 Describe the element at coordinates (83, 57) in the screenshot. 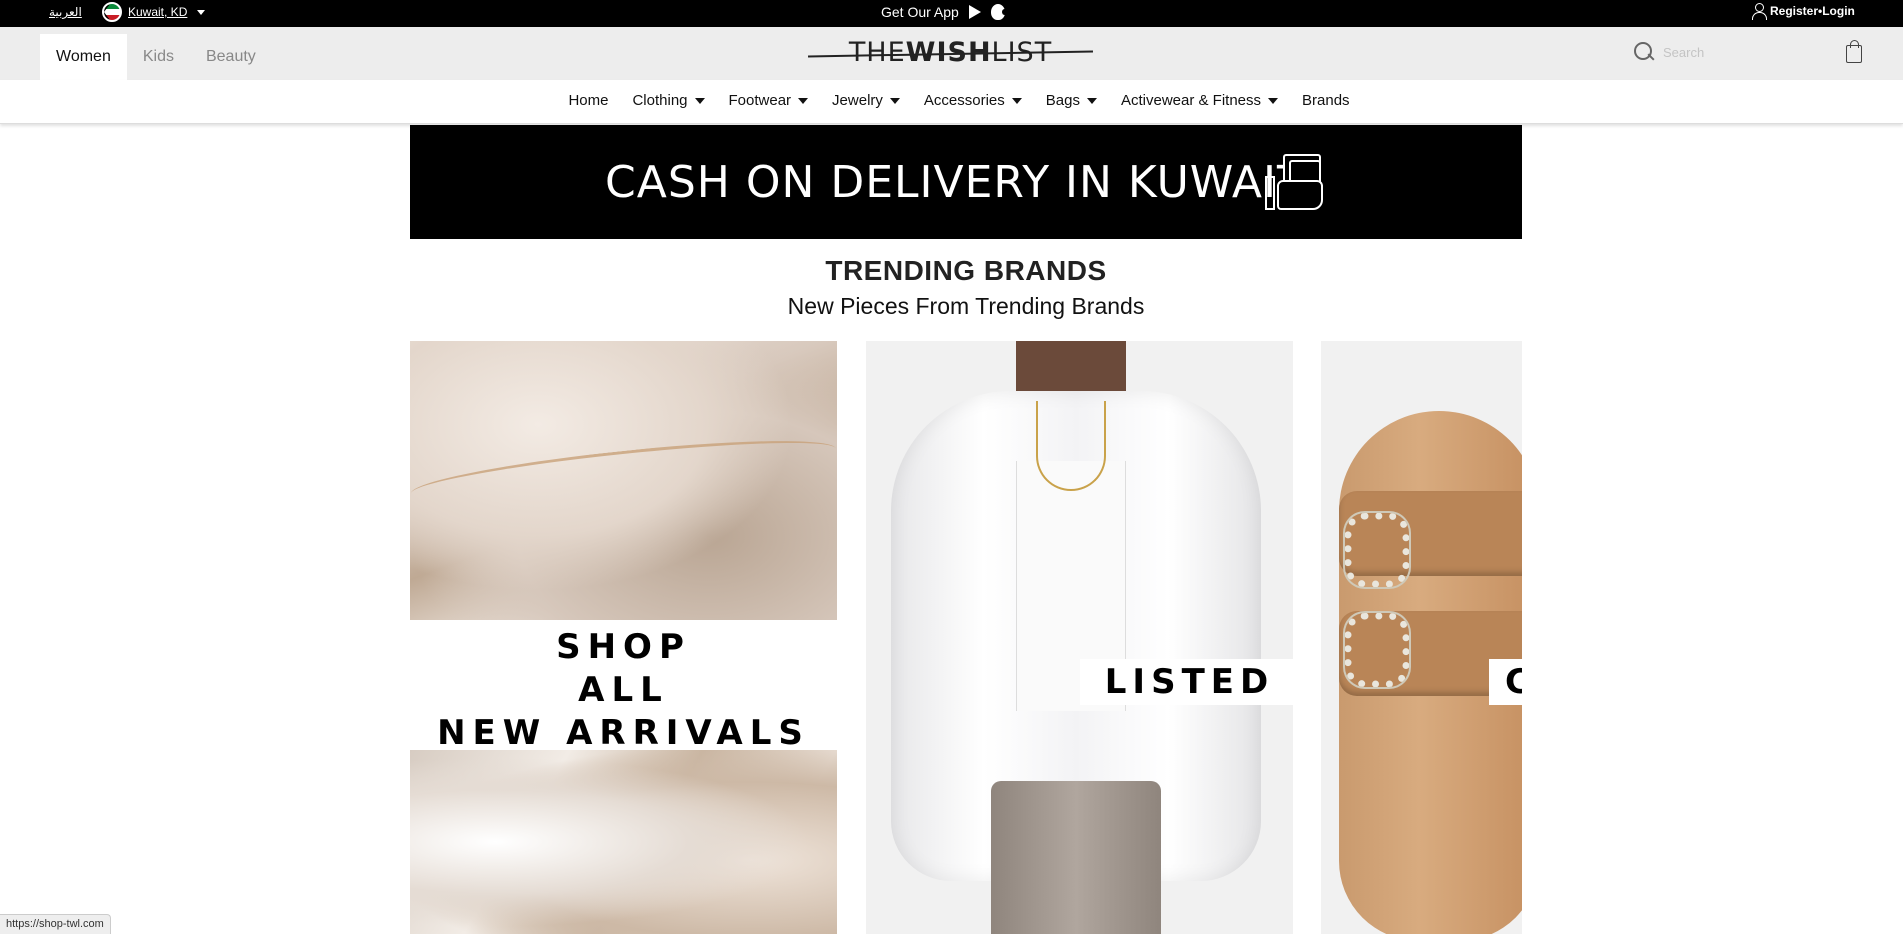

I see `tab-women: Women` at that location.